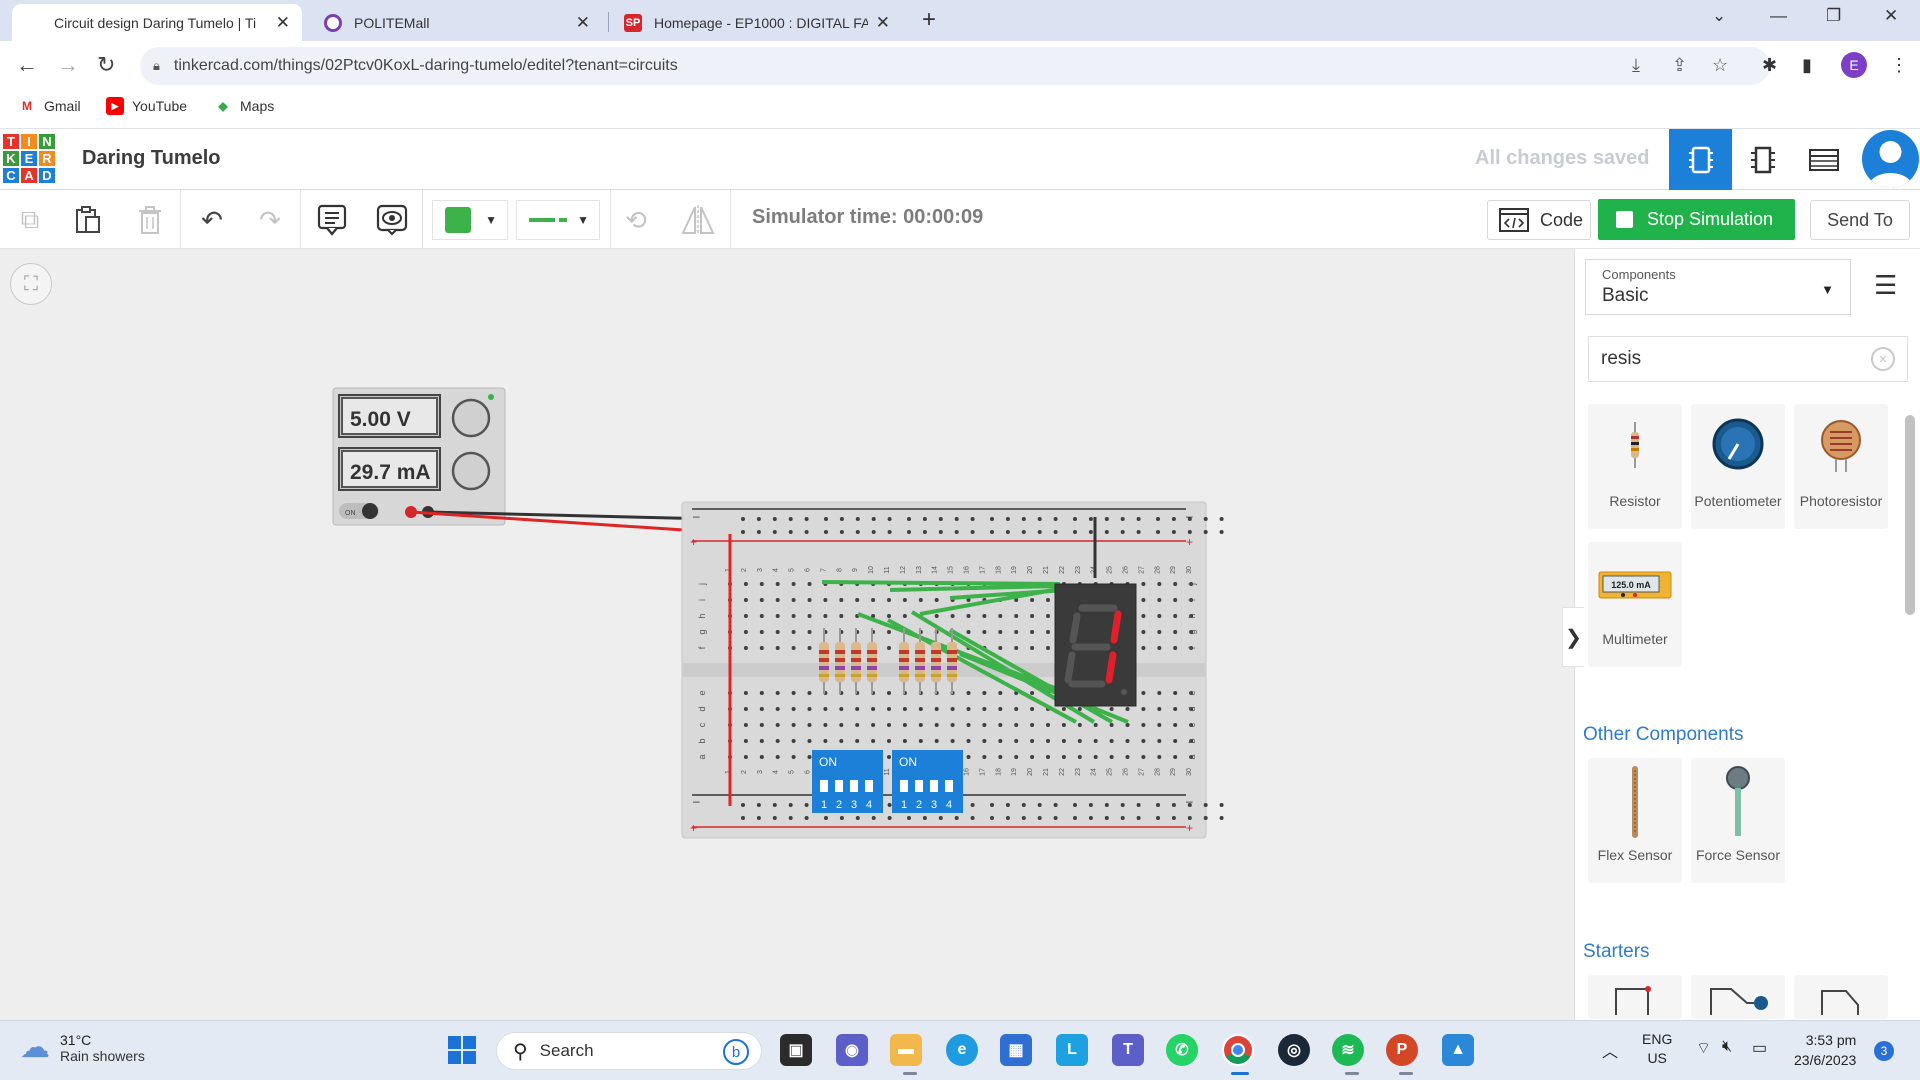 This screenshot has height=1080, width=1920. I want to click on photoresistor-icon, so click(1841, 446).